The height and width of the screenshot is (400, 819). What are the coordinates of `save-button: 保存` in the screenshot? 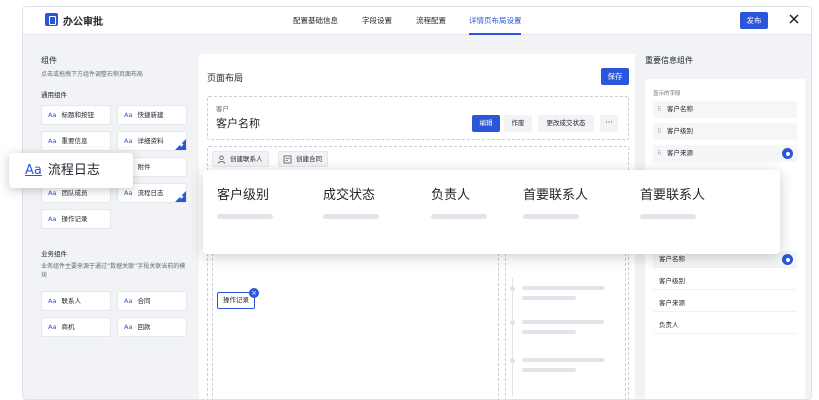 It's located at (615, 76).